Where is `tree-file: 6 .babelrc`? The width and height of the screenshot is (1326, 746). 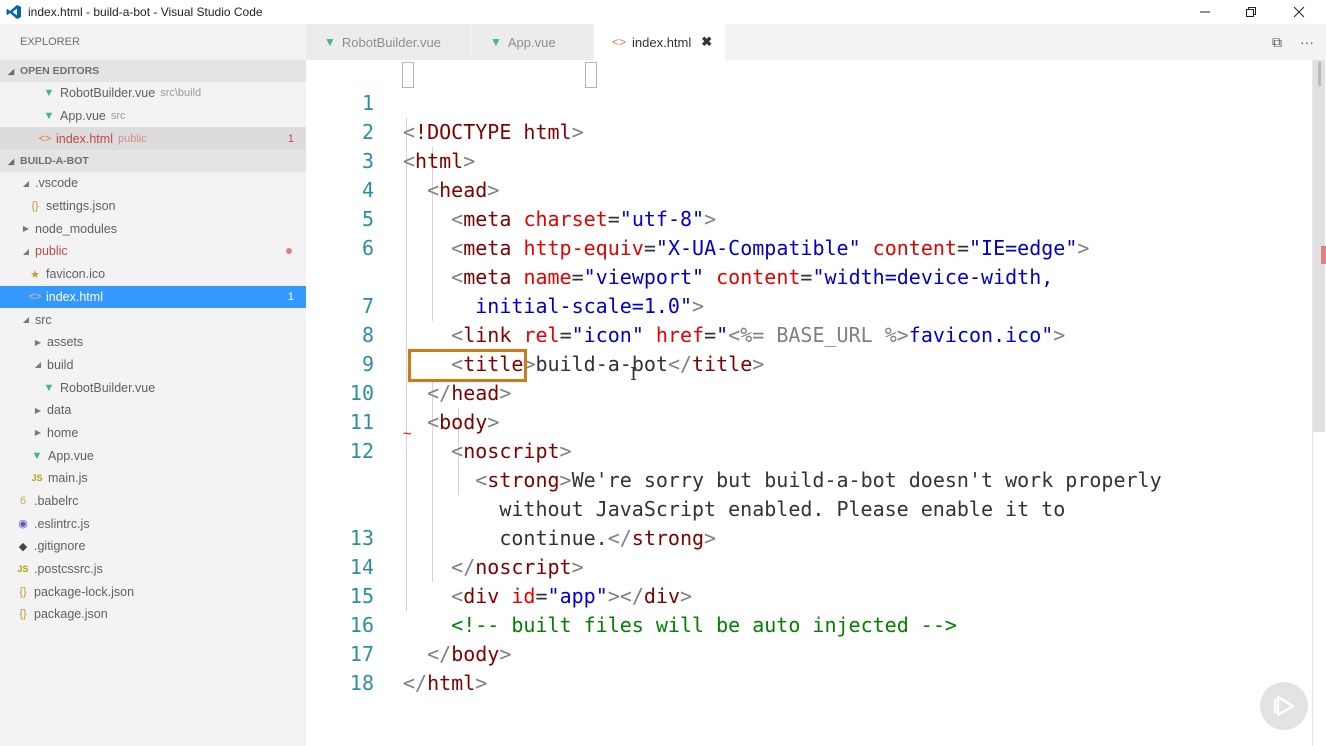
tree-file: 6 .babelrc is located at coordinates (153, 501).